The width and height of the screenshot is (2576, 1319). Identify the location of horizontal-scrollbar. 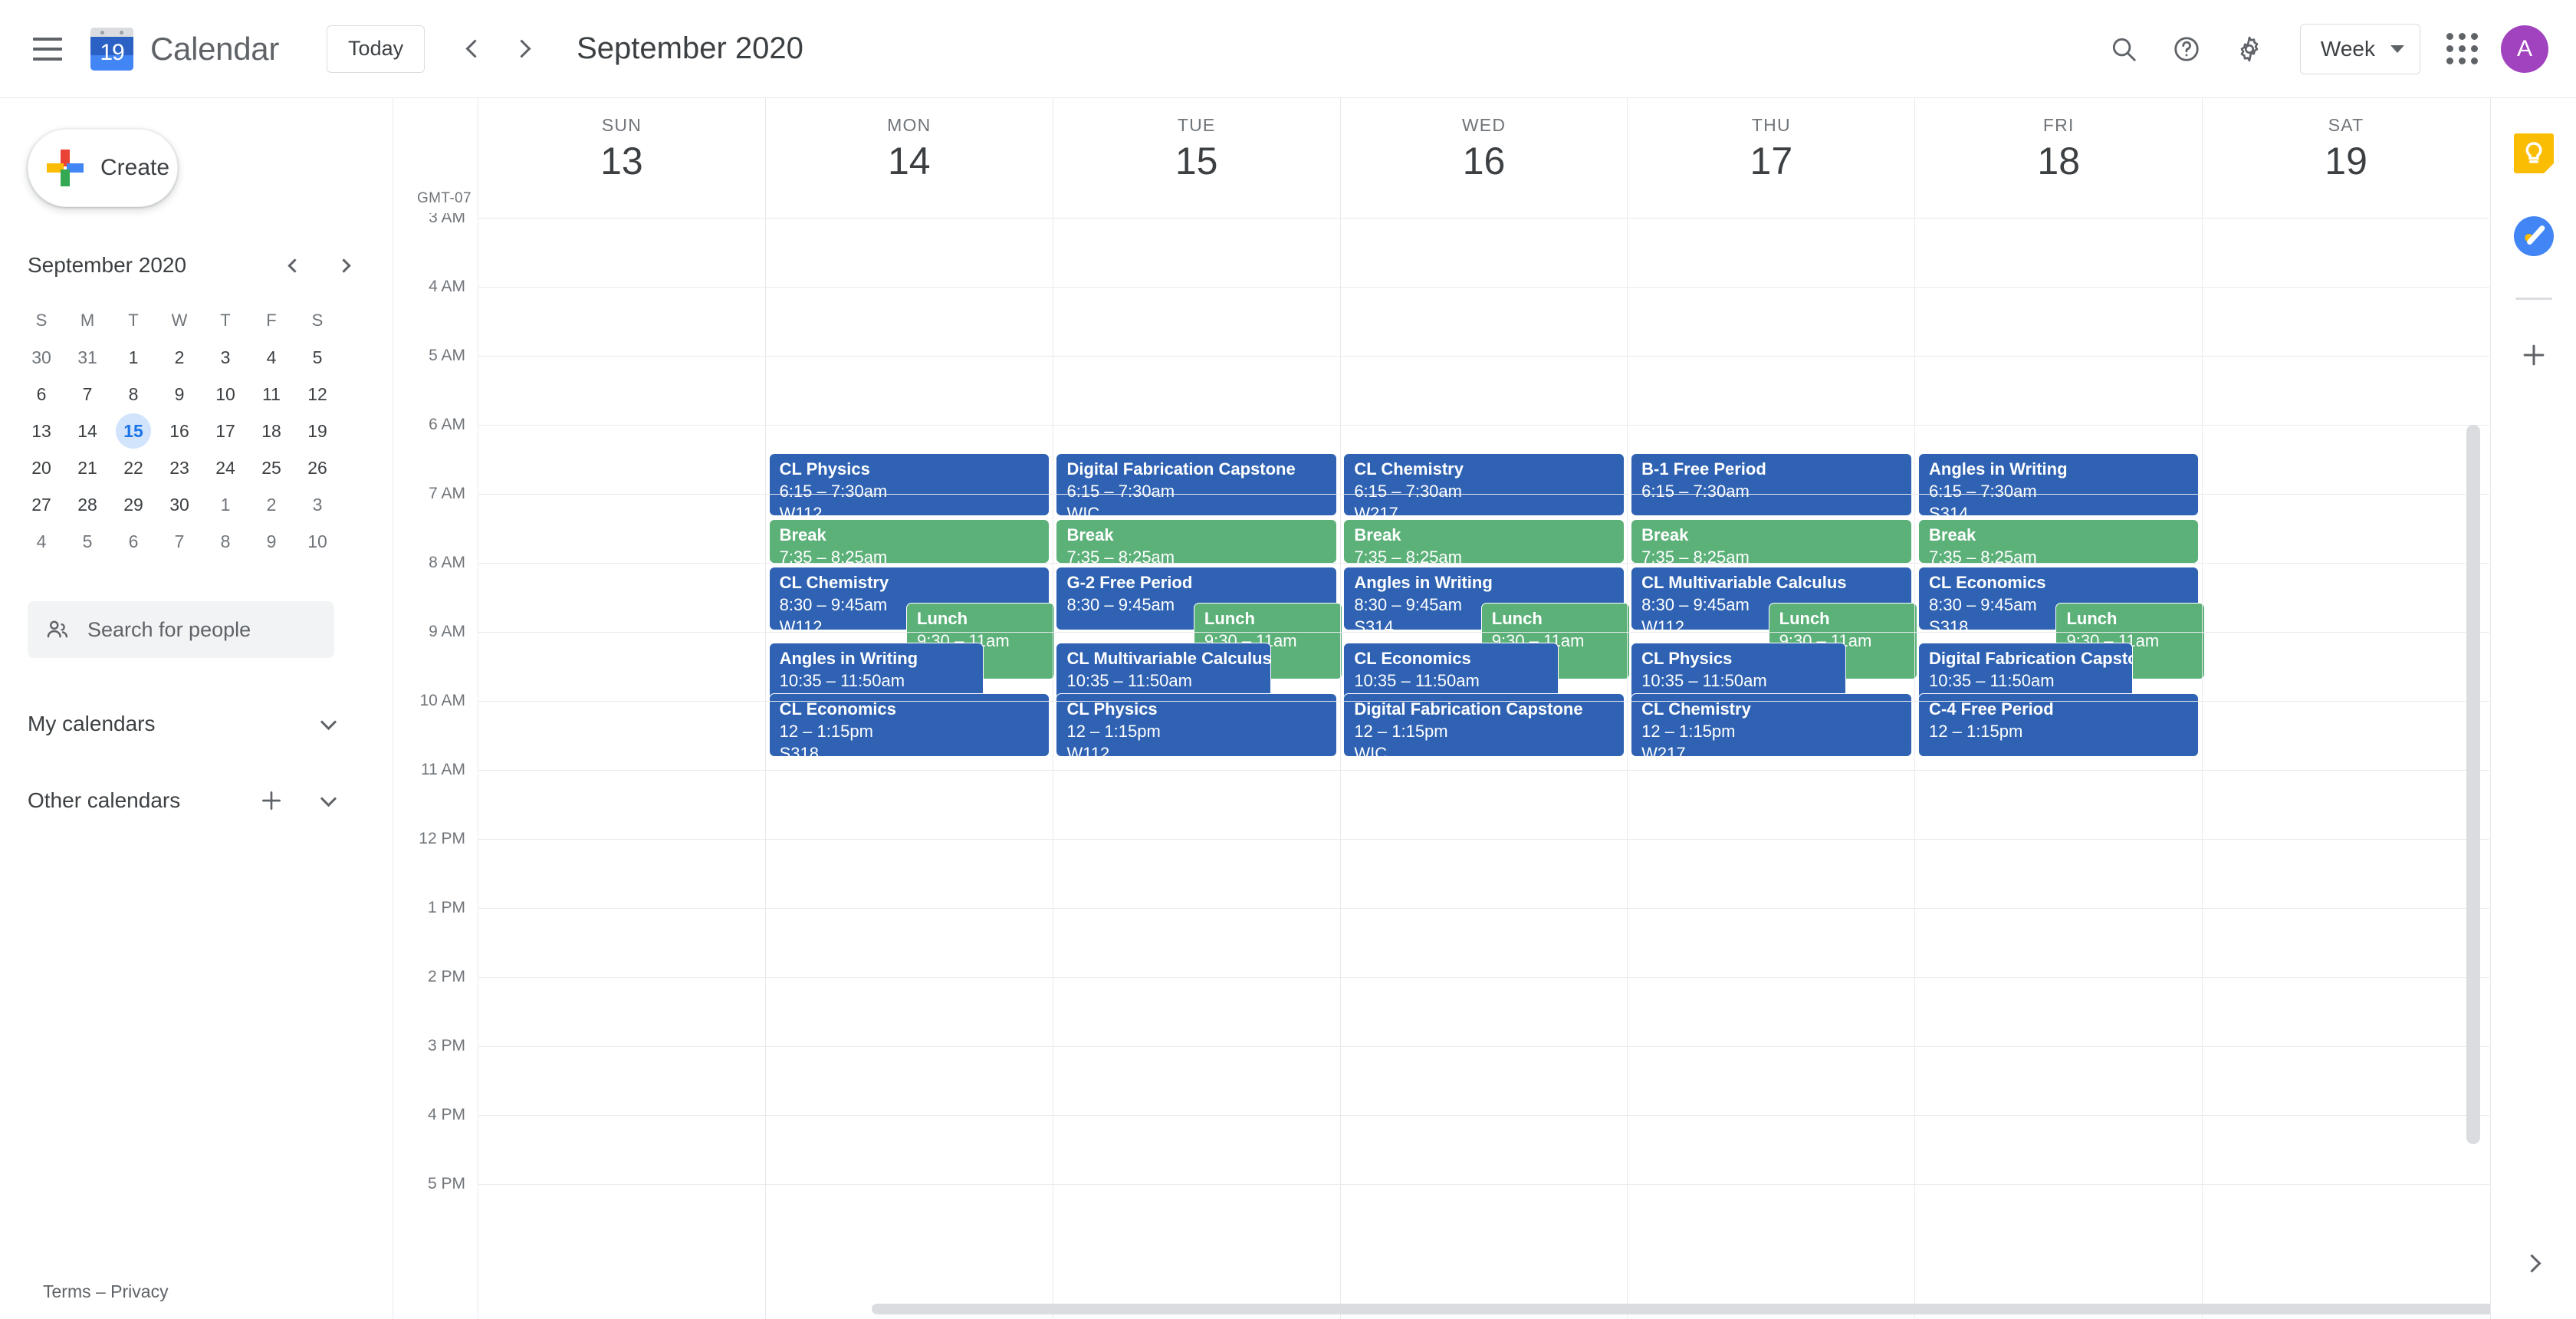
(1724, 1309).